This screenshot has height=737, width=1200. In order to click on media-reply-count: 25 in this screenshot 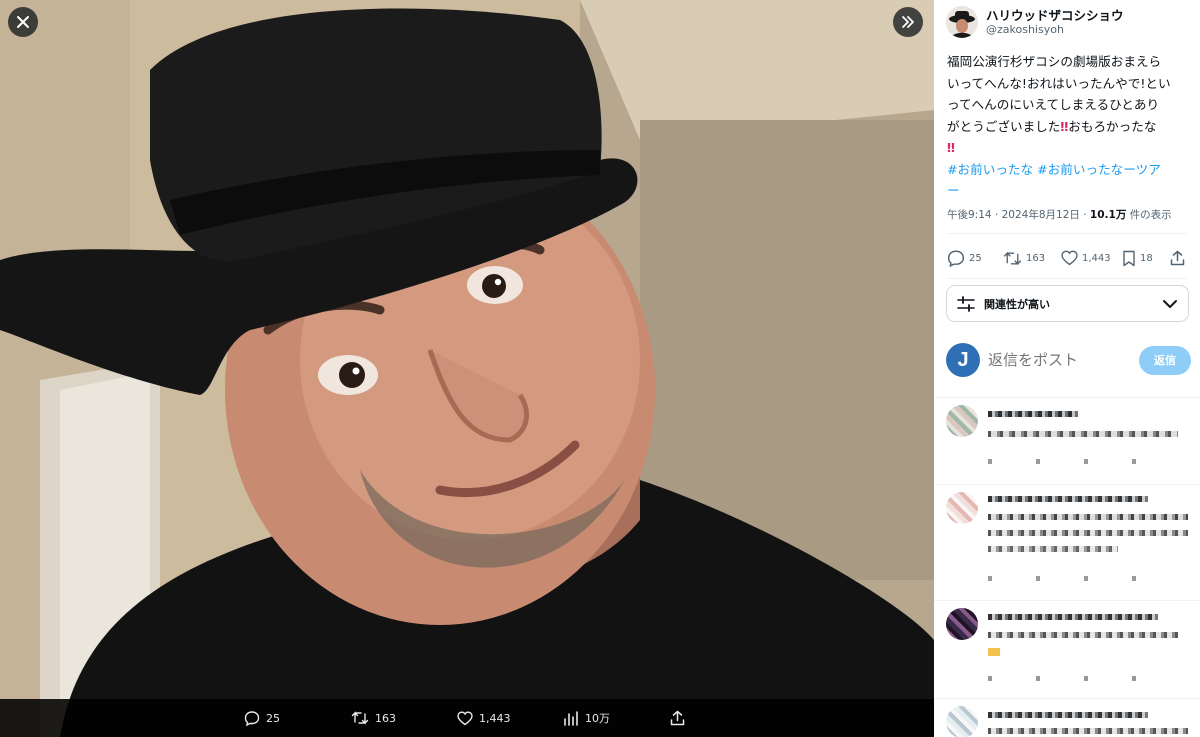, I will do `click(273, 718)`.